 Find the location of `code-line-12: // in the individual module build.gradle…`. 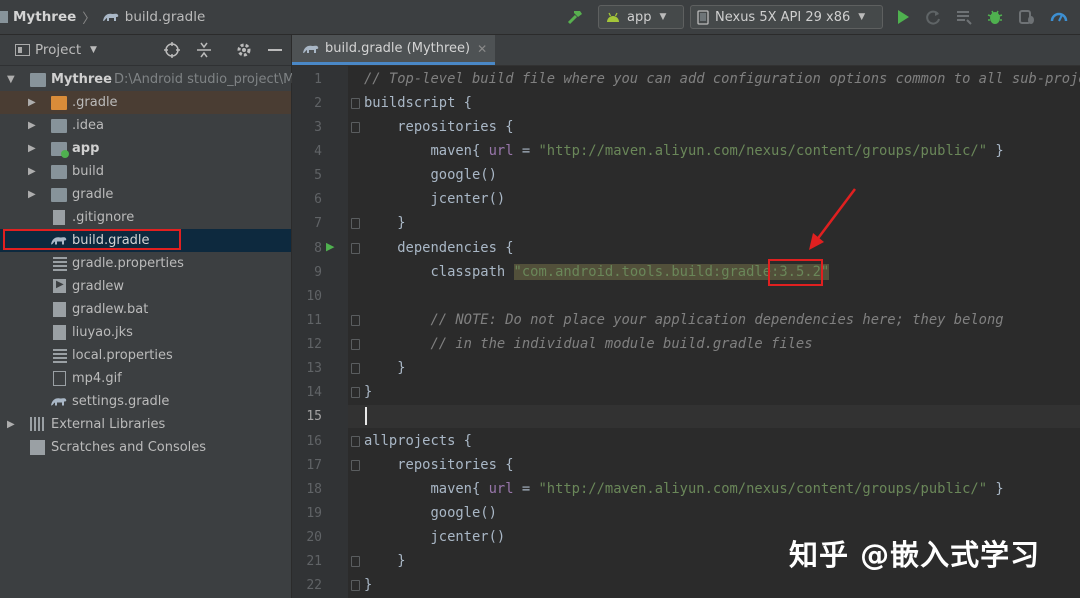

code-line-12: // in the individual module build.gradle… is located at coordinates (588, 344).